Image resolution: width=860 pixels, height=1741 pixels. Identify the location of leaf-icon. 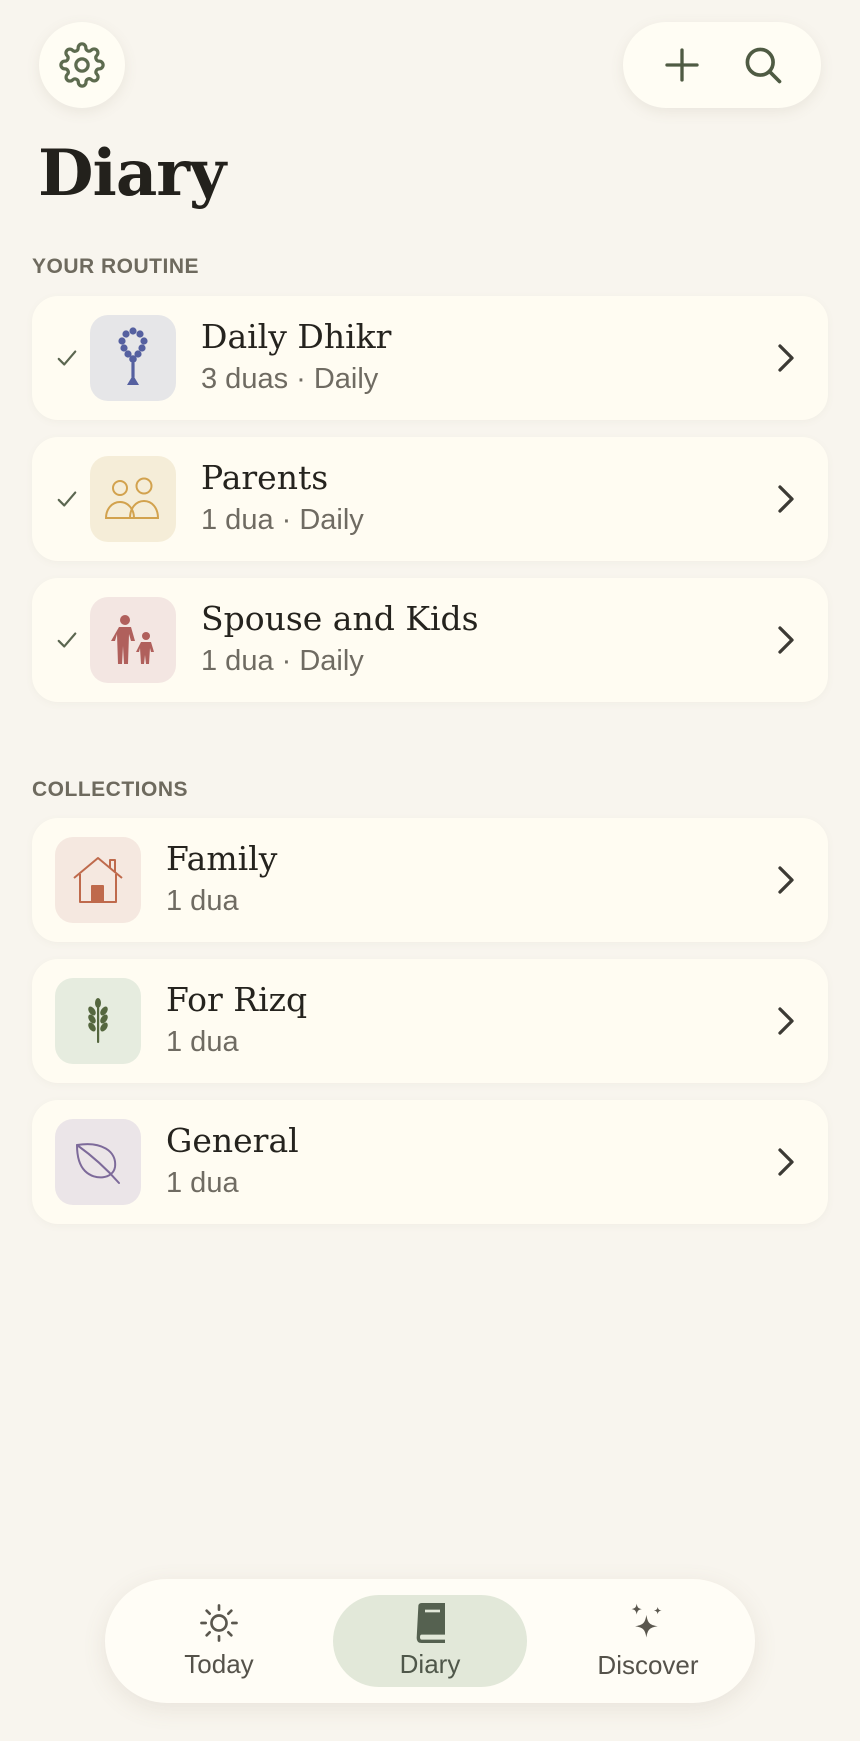
(98, 1162).